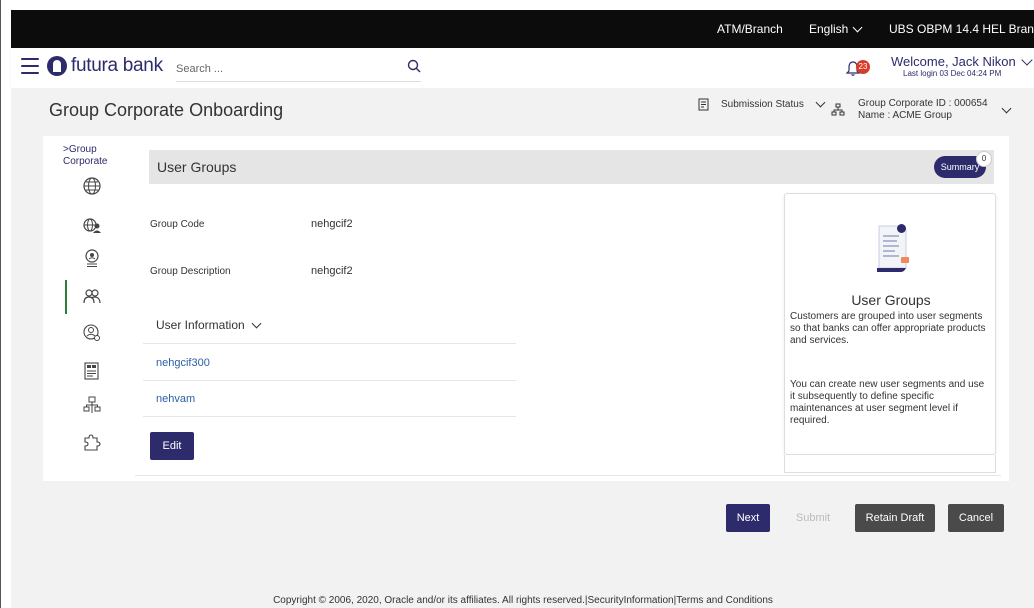  What do you see at coordinates (190, 271) in the screenshot?
I see `group-description-label: Group Description` at bounding box center [190, 271].